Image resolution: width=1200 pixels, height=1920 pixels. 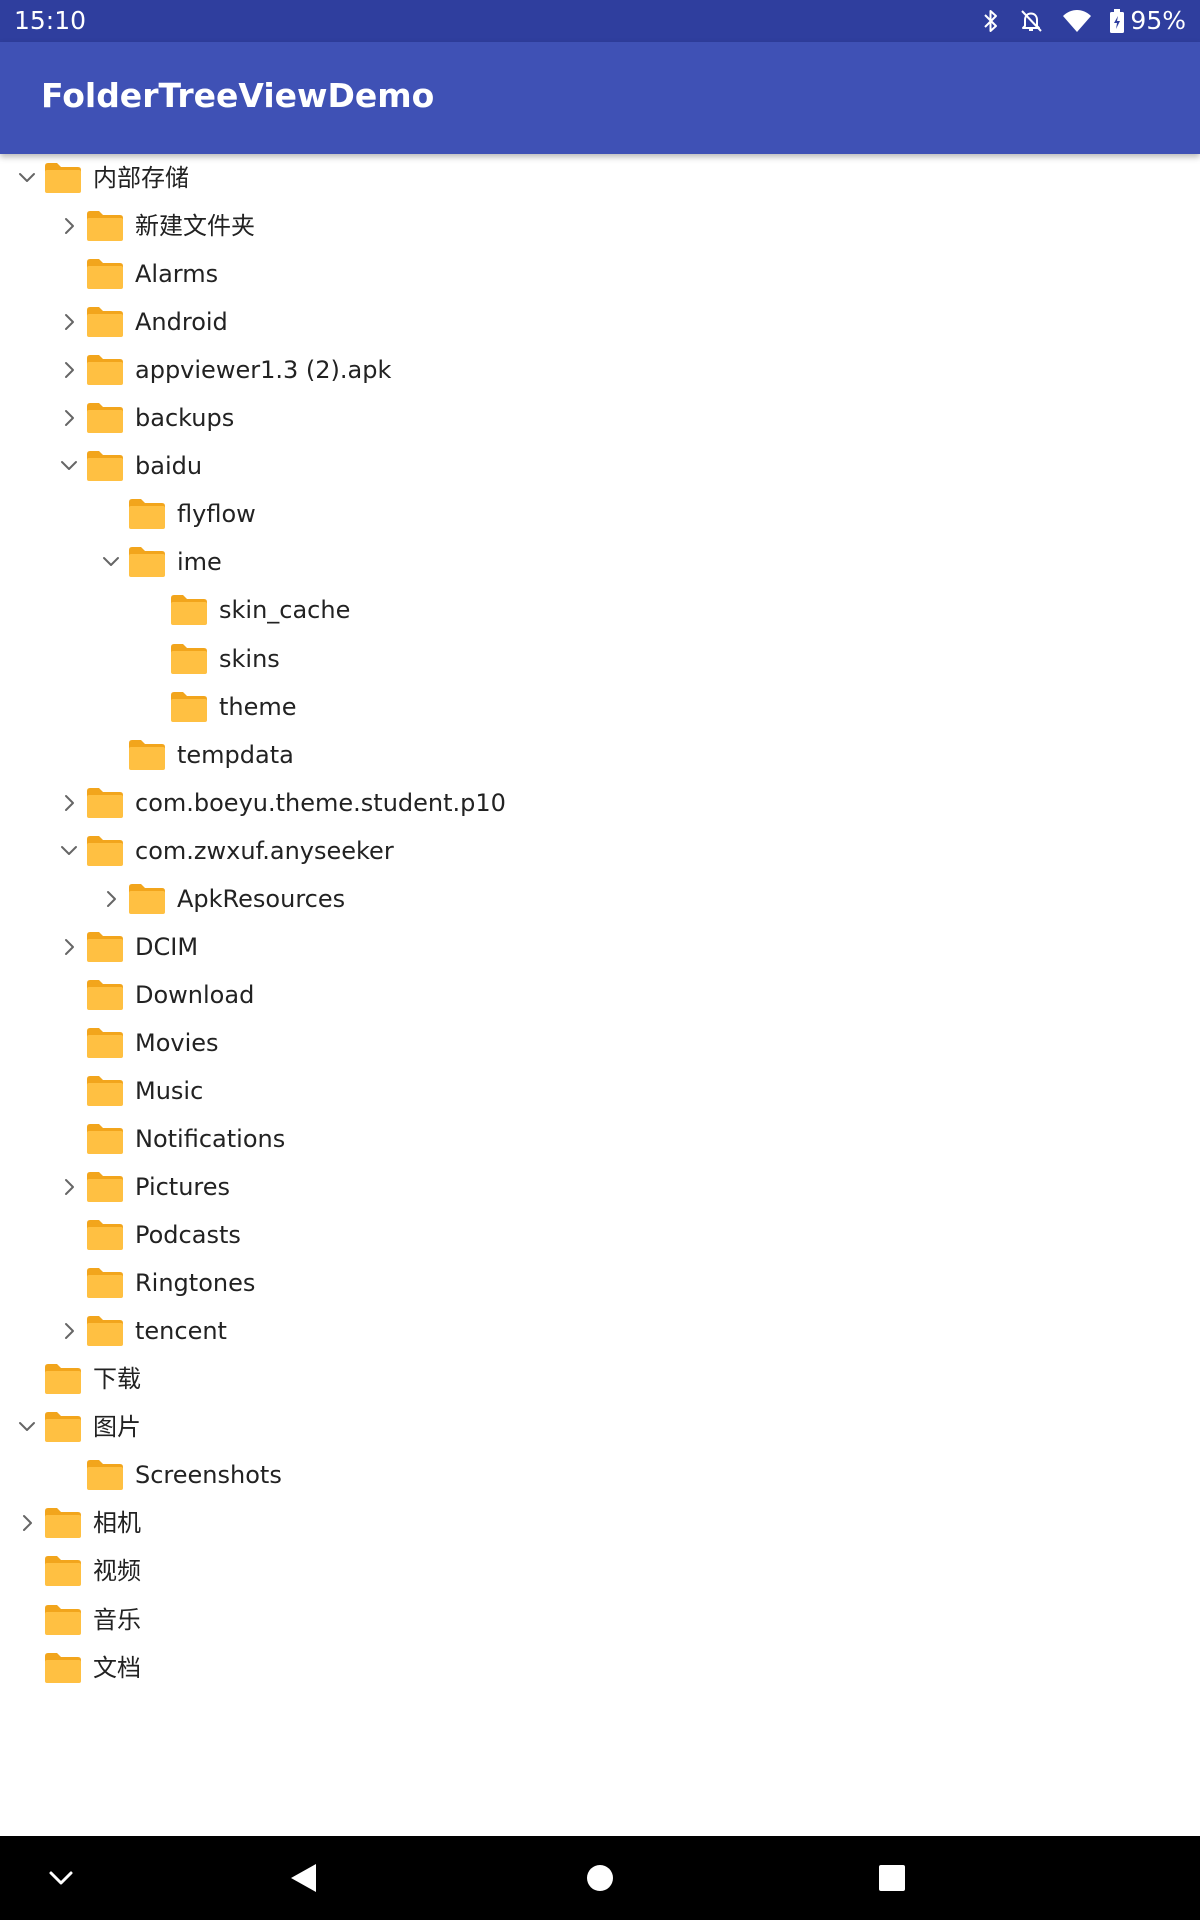 What do you see at coordinates (600, 803) in the screenshot?
I see `tree-node: com.boeyu.theme.student.p10` at bounding box center [600, 803].